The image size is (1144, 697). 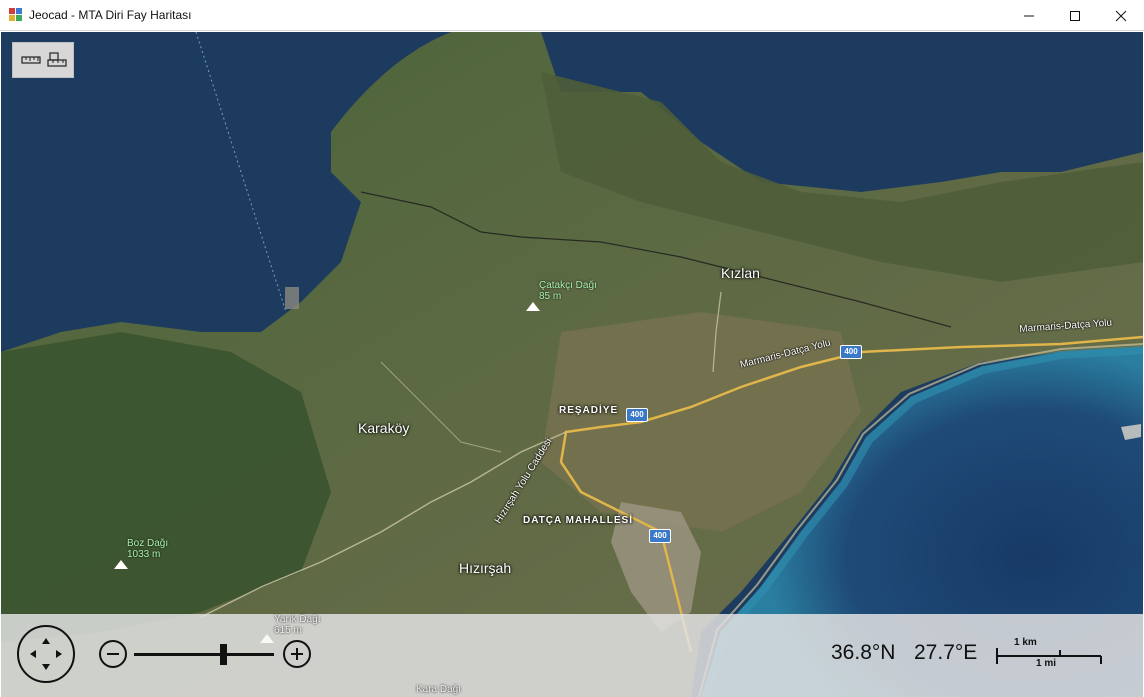 What do you see at coordinates (485, 568) in the screenshot?
I see `town-label: Hızırşah` at bounding box center [485, 568].